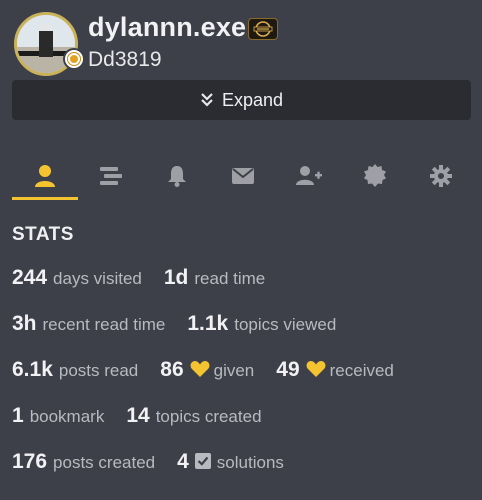 The width and height of the screenshot is (482, 500). I want to click on stat-recent-read-time: 3h recent read time, so click(88, 324).